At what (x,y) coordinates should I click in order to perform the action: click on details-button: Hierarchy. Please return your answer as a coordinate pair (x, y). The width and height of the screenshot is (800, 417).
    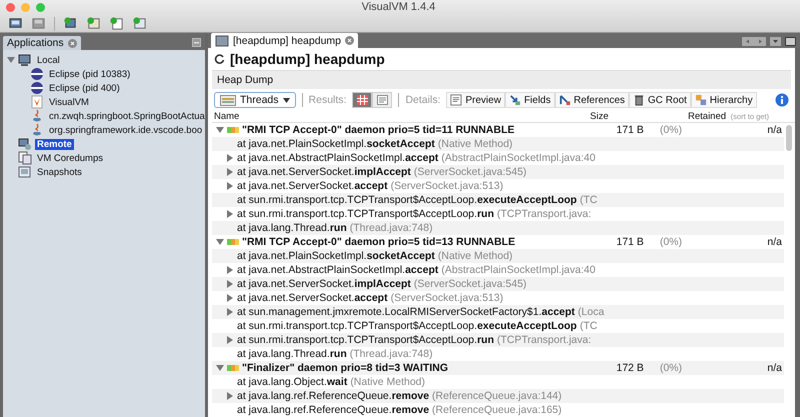
    Looking at the image, I should click on (723, 100).